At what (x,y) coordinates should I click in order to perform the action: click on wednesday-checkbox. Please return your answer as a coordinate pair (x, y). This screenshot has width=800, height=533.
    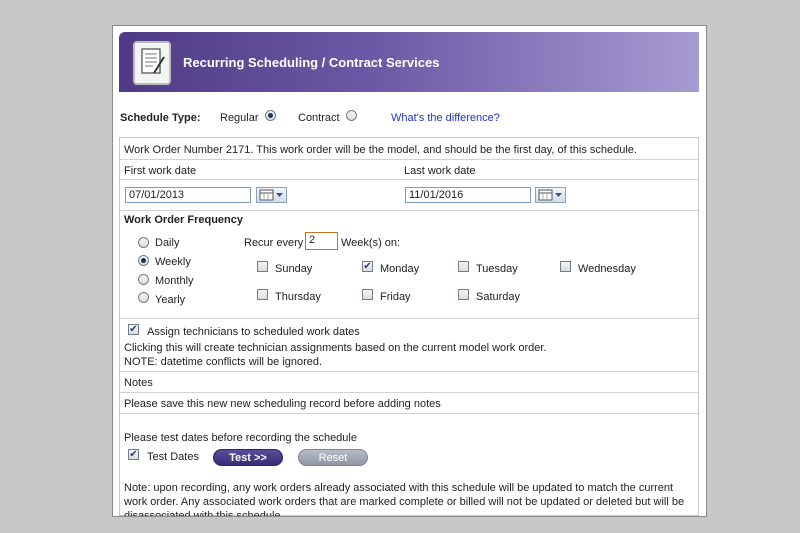
    Looking at the image, I should click on (565, 266).